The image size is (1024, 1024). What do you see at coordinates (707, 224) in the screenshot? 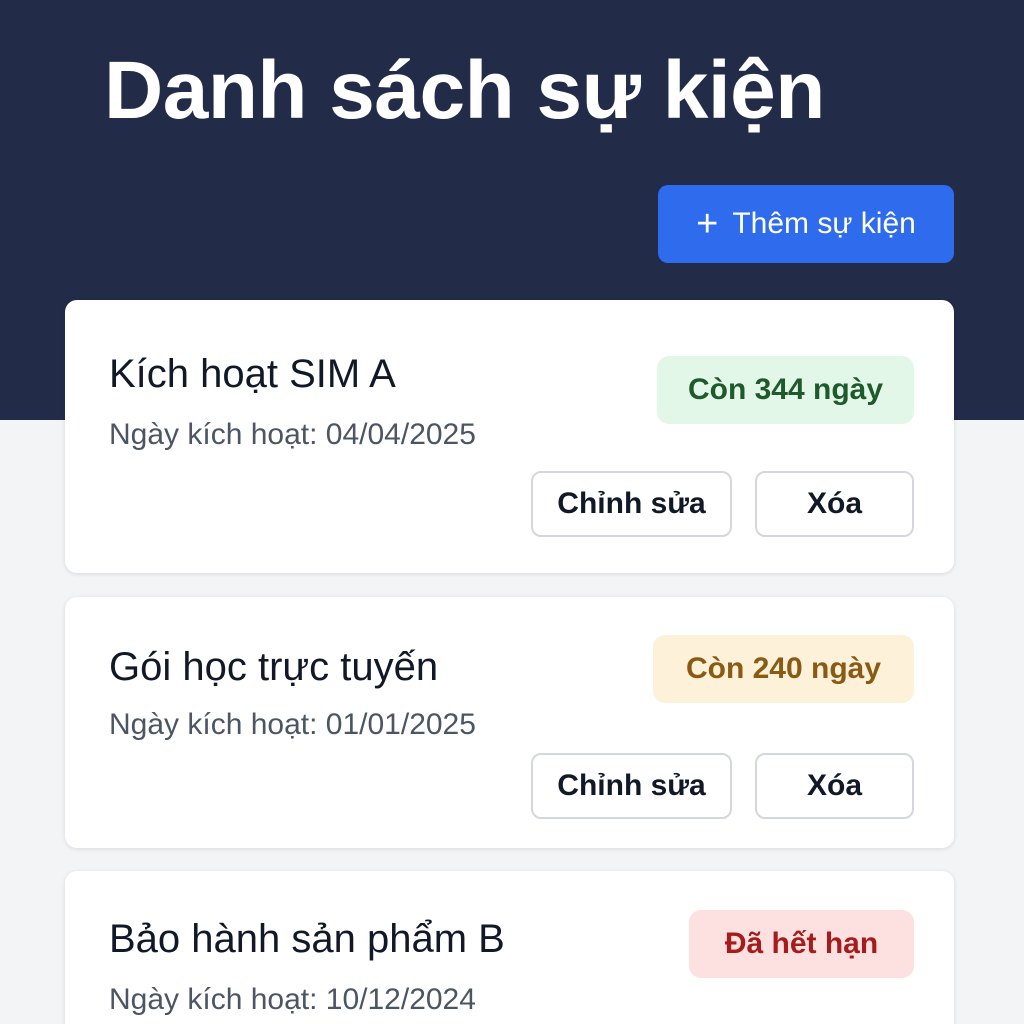
I see `plus-icon: +` at bounding box center [707, 224].